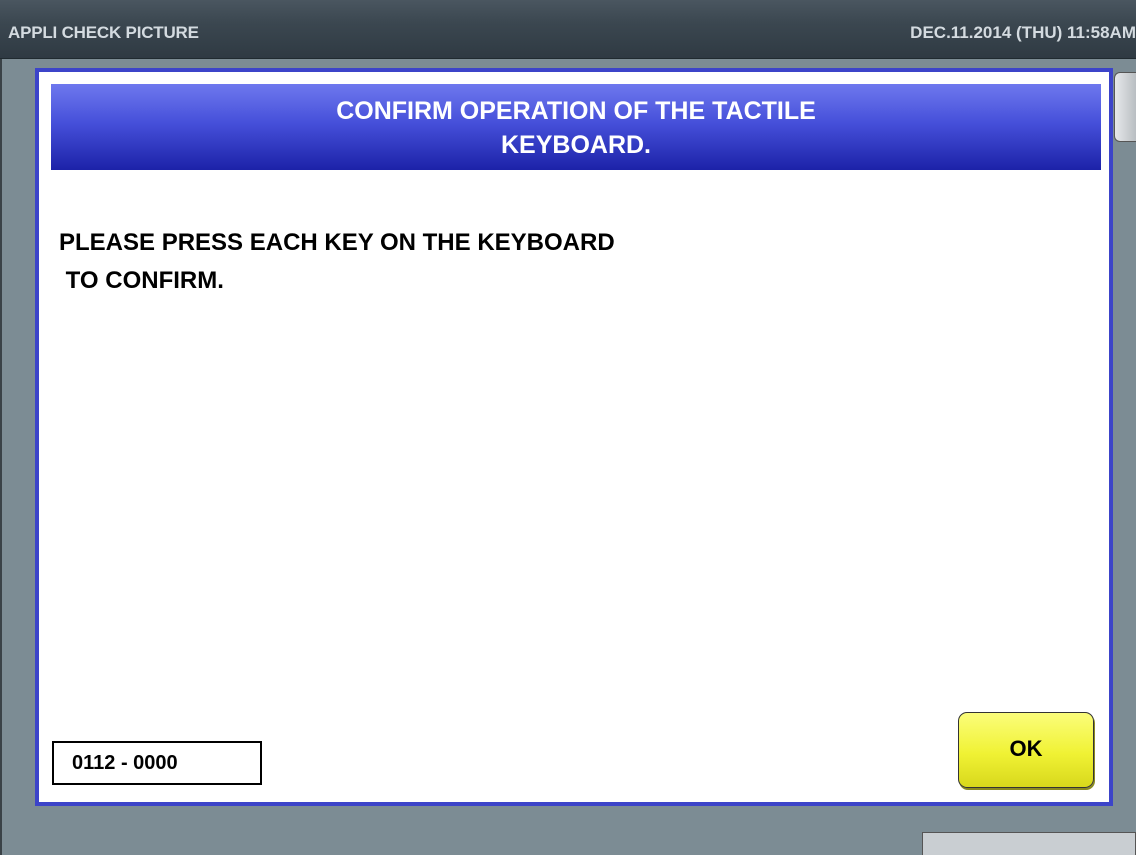 The height and width of the screenshot is (855, 1136). Describe the element at coordinates (1125, 107) in the screenshot. I see `background-scroll-handle` at that location.